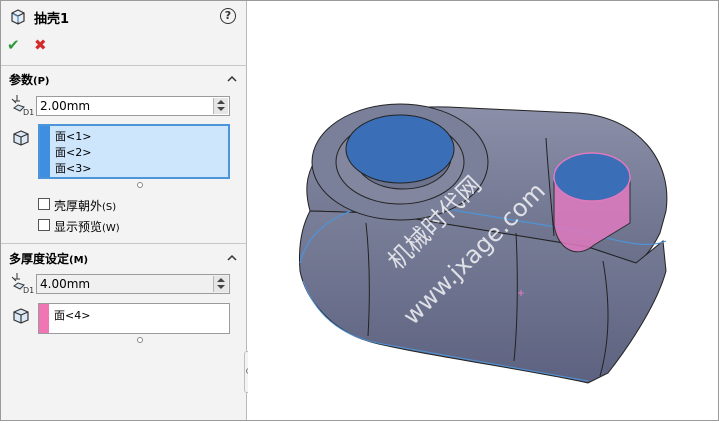 The width and height of the screenshot is (719, 423). What do you see at coordinates (21, 138) in the screenshot?
I see `faces-to-remove-icon` at bounding box center [21, 138].